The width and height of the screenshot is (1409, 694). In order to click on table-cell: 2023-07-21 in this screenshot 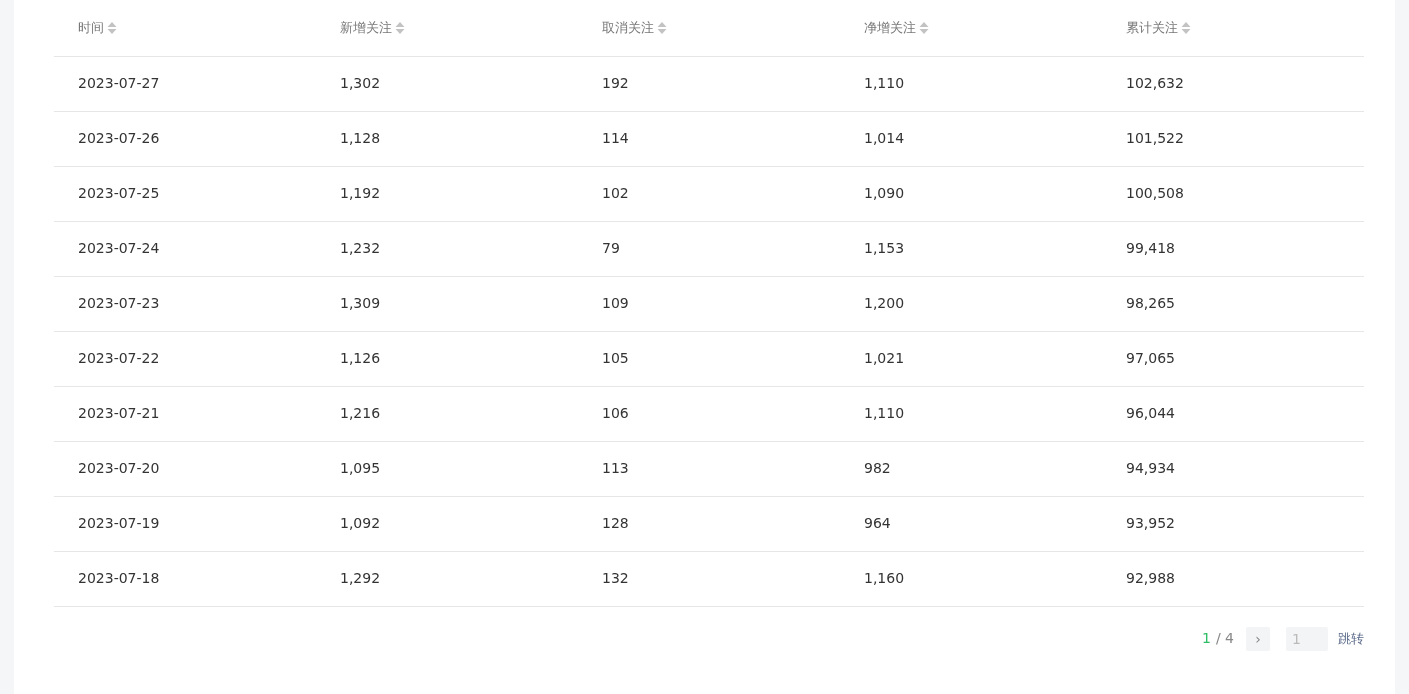, I will do `click(119, 413)`.